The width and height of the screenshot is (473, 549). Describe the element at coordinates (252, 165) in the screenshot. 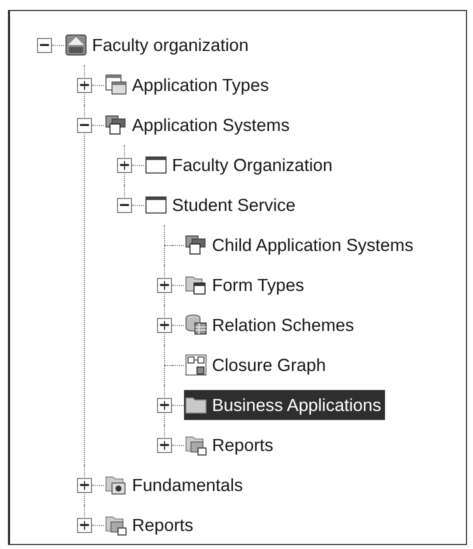

I see `tree-item: Faculty Organization` at that location.